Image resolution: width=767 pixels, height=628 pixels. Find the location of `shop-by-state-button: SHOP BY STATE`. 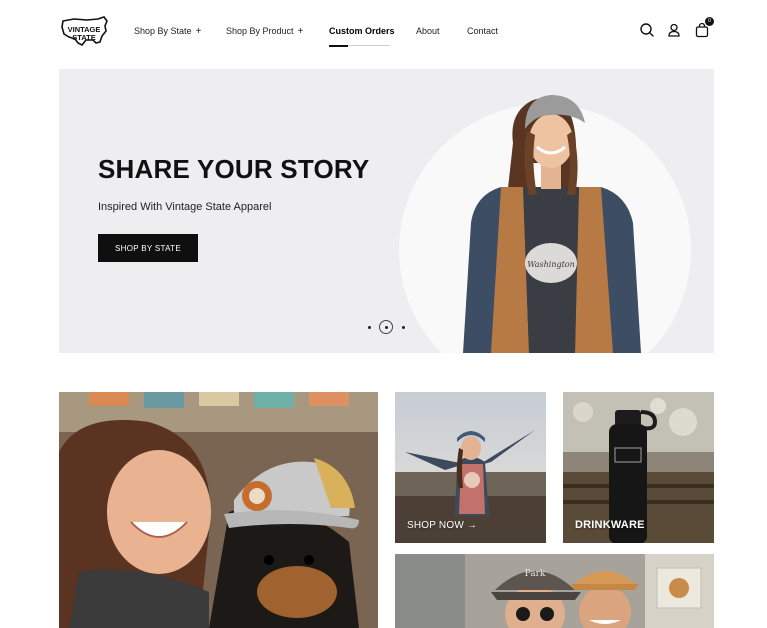

shop-by-state-button: SHOP BY STATE is located at coordinates (148, 248).